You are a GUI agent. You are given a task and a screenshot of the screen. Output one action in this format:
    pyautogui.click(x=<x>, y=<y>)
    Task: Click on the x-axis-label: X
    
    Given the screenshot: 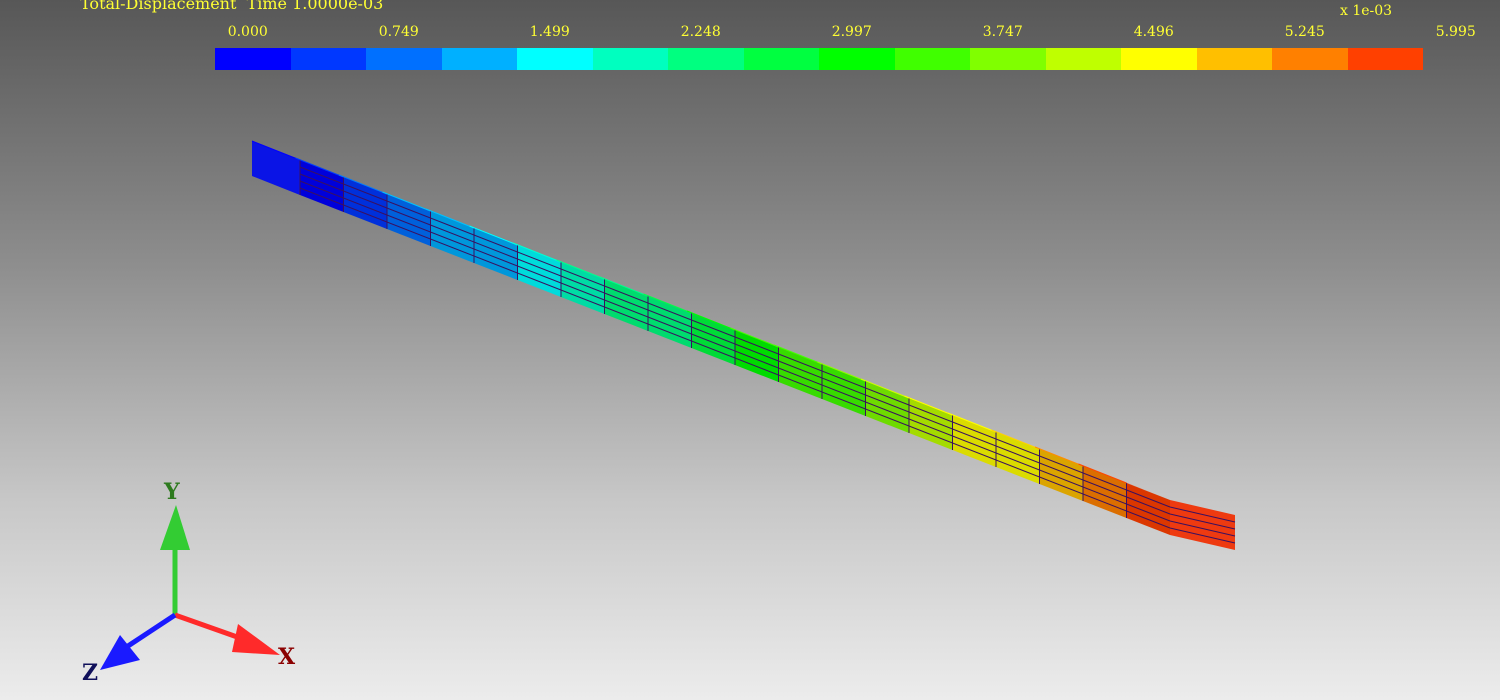 What is the action you would take?
    pyautogui.click(x=287, y=657)
    